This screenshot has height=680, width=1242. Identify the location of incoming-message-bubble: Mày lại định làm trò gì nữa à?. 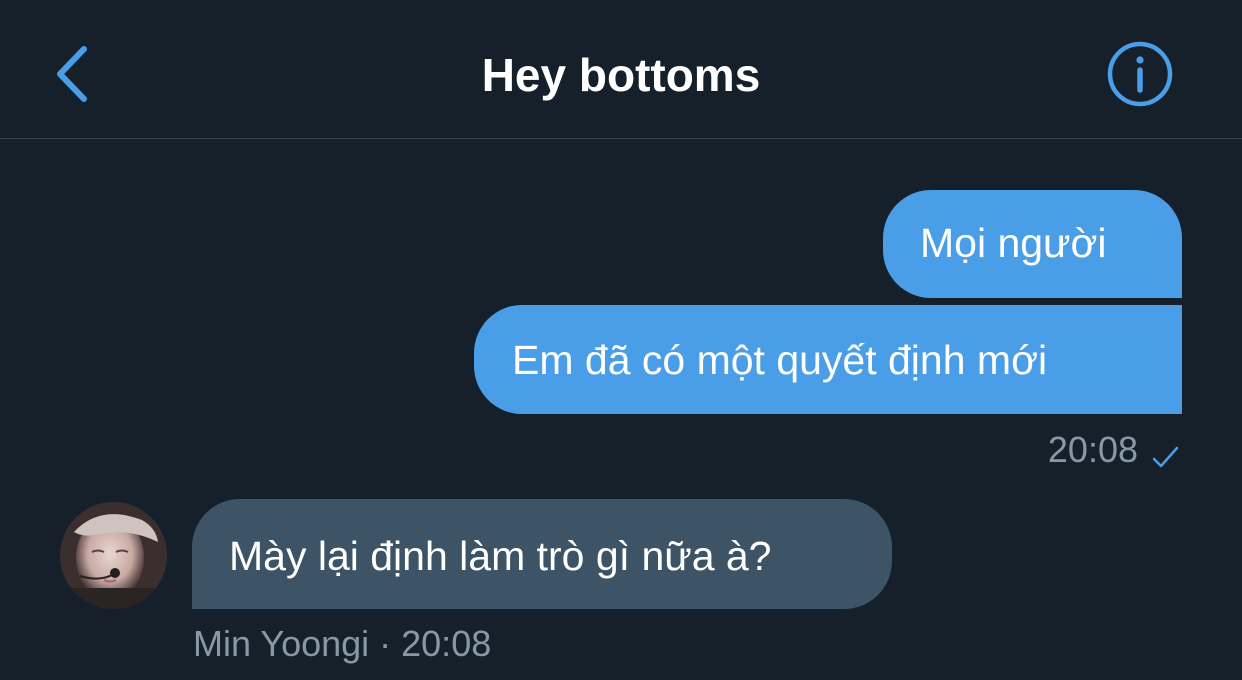
(542, 554).